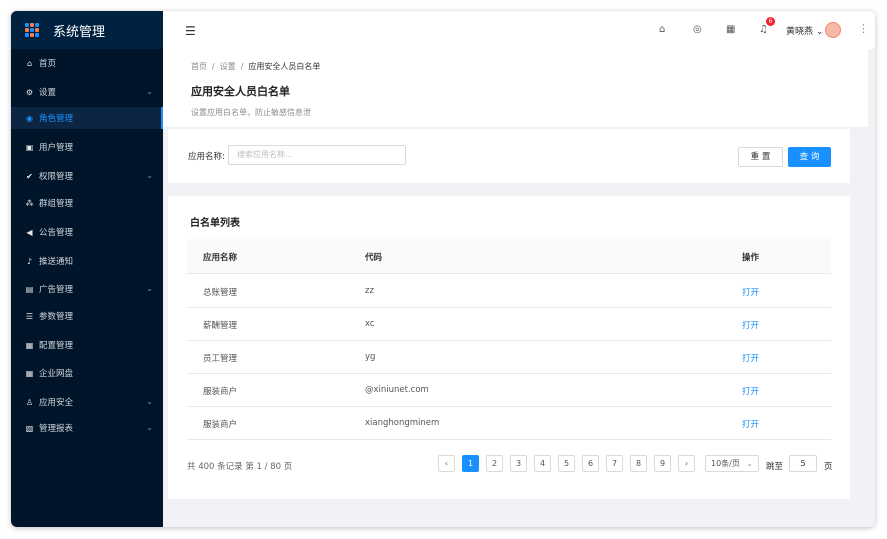 Image resolution: width=887 pixels, height=539 pixels. Describe the element at coordinates (614, 463) in the screenshot. I see `pagination-page: 7` at that location.